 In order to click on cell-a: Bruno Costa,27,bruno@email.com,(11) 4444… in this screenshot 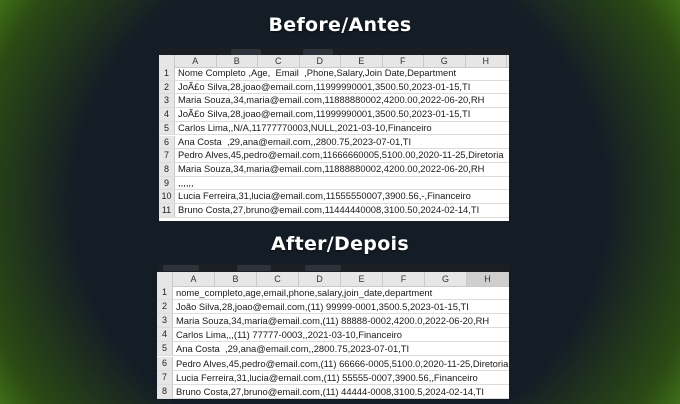, I will do `click(328, 391)`.